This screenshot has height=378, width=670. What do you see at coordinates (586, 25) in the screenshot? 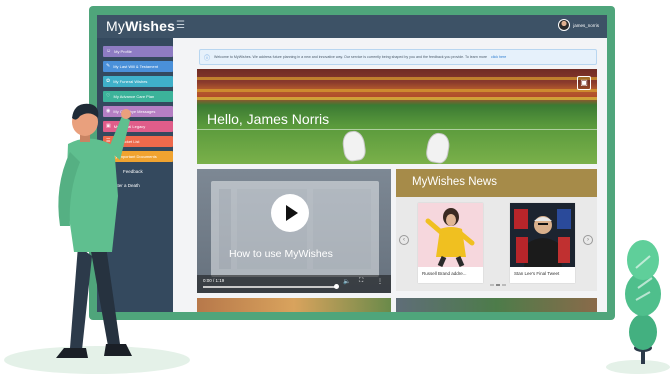
I see `user-name: james_norris` at bounding box center [586, 25].